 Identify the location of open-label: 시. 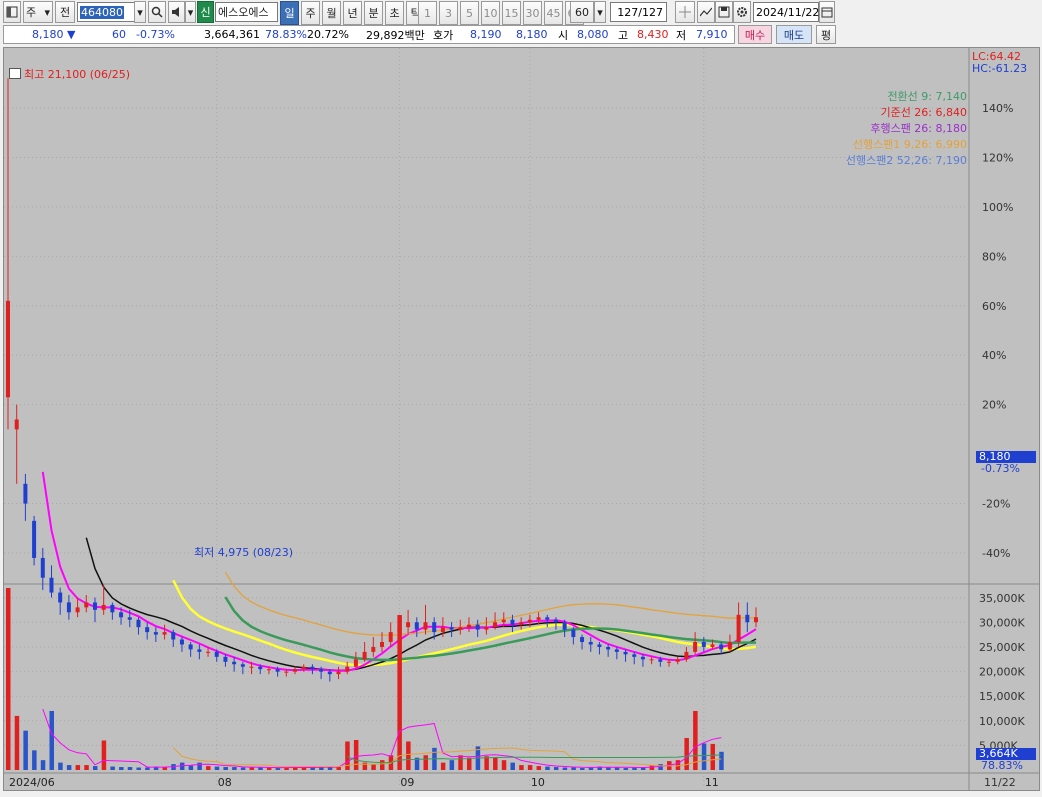
(563, 35).